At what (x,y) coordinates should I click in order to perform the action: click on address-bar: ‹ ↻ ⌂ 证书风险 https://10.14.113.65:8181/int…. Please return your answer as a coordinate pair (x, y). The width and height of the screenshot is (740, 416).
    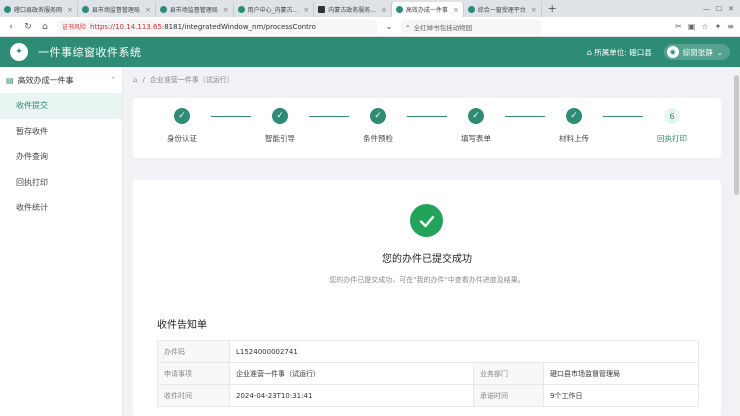
    Looking at the image, I should click on (370, 27).